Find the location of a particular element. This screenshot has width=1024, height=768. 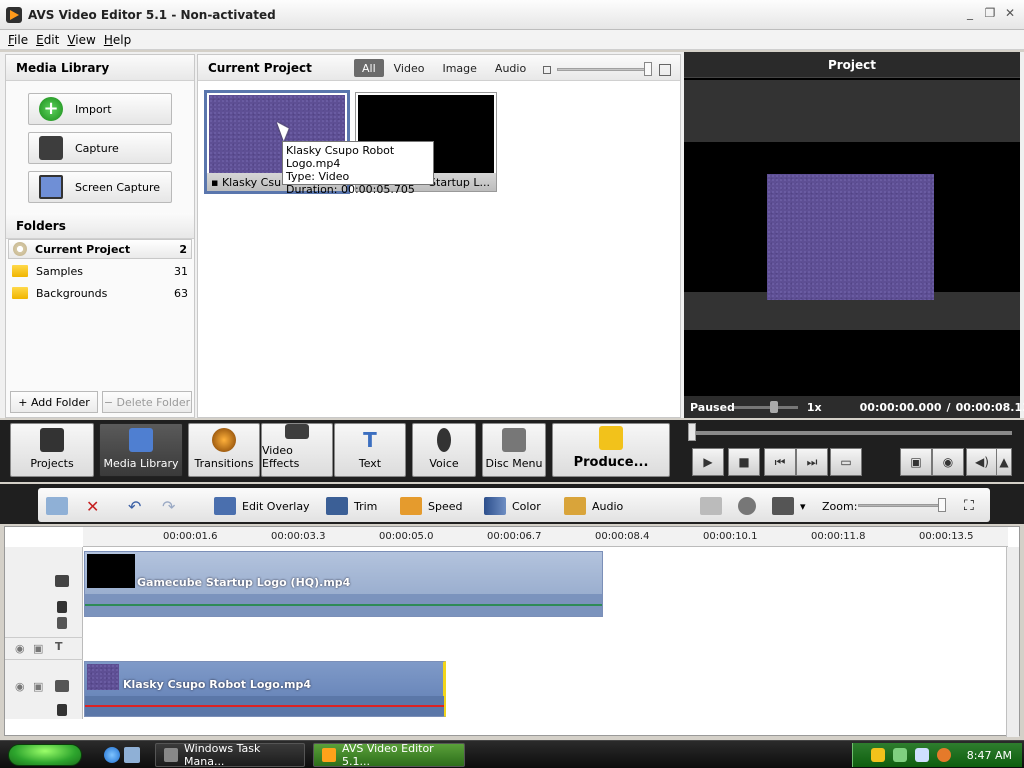

trim-button: Trim is located at coordinates (351, 506).